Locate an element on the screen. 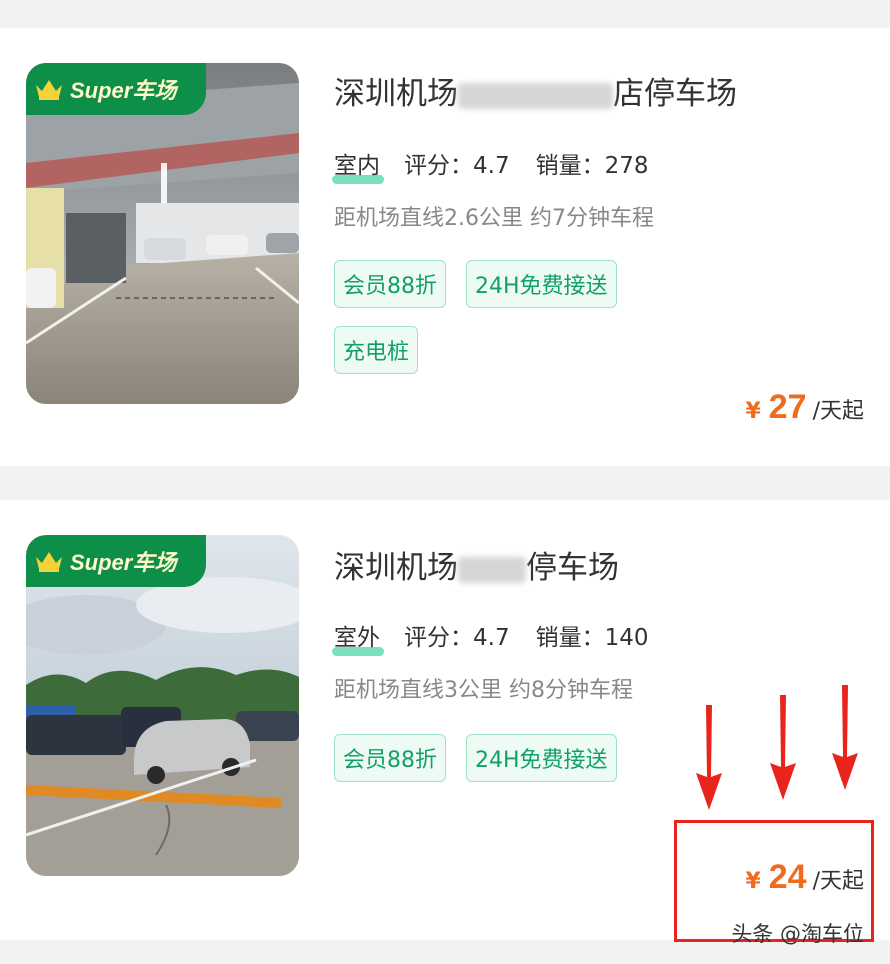 The width and height of the screenshot is (890, 964). listing-photo-indoor: Super车场 is located at coordinates (162, 233).